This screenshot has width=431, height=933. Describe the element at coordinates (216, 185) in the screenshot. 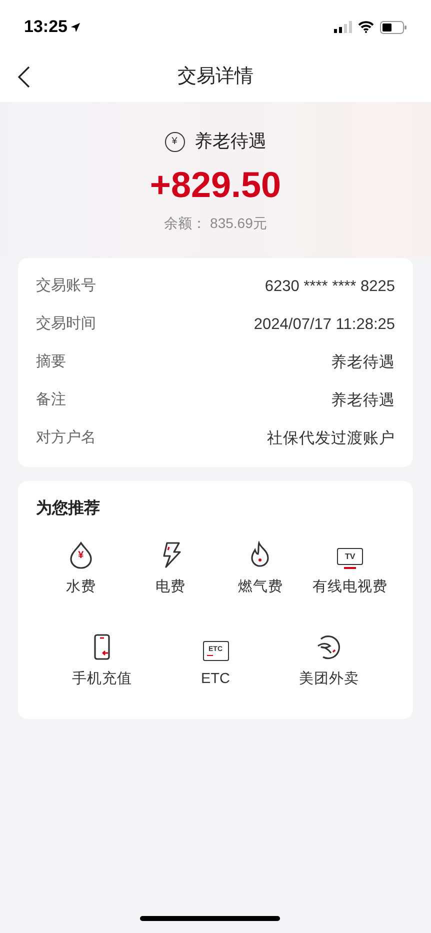

I see `transaction-amount: +829.50` at that location.